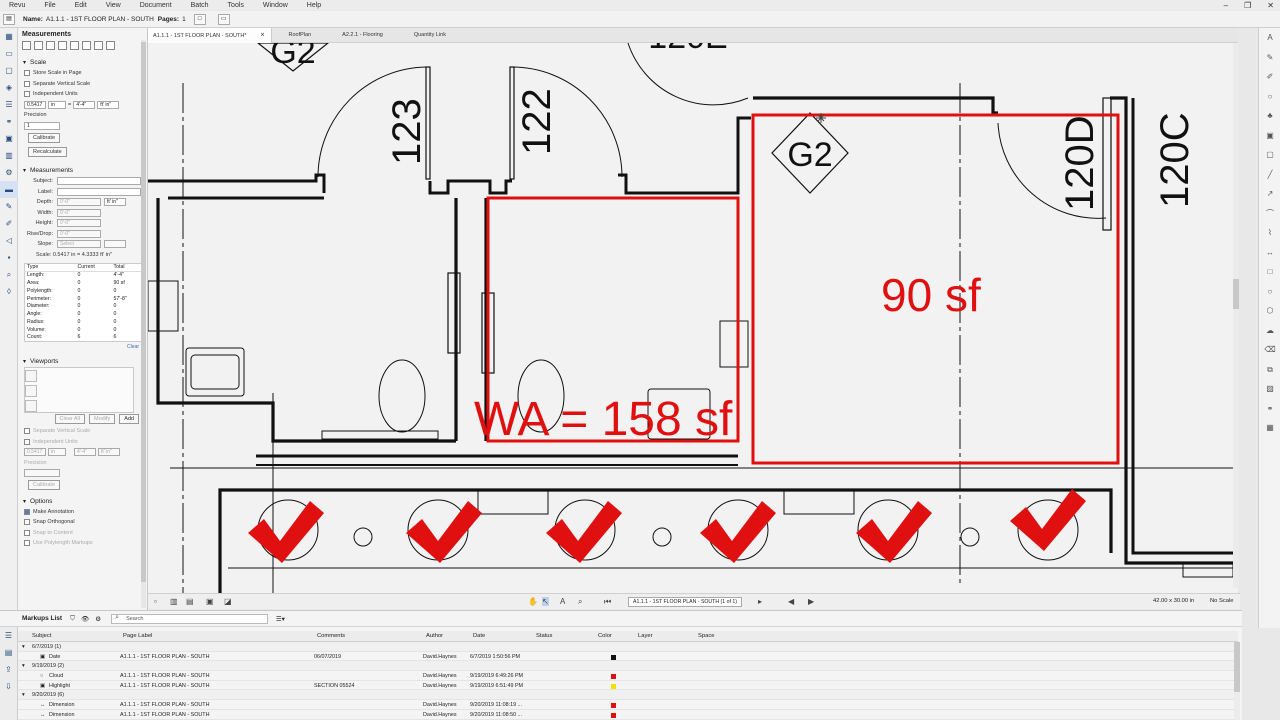 The height and width of the screenshot is (720, 1280). I want to click on page-icon: □, so click(199, 19).